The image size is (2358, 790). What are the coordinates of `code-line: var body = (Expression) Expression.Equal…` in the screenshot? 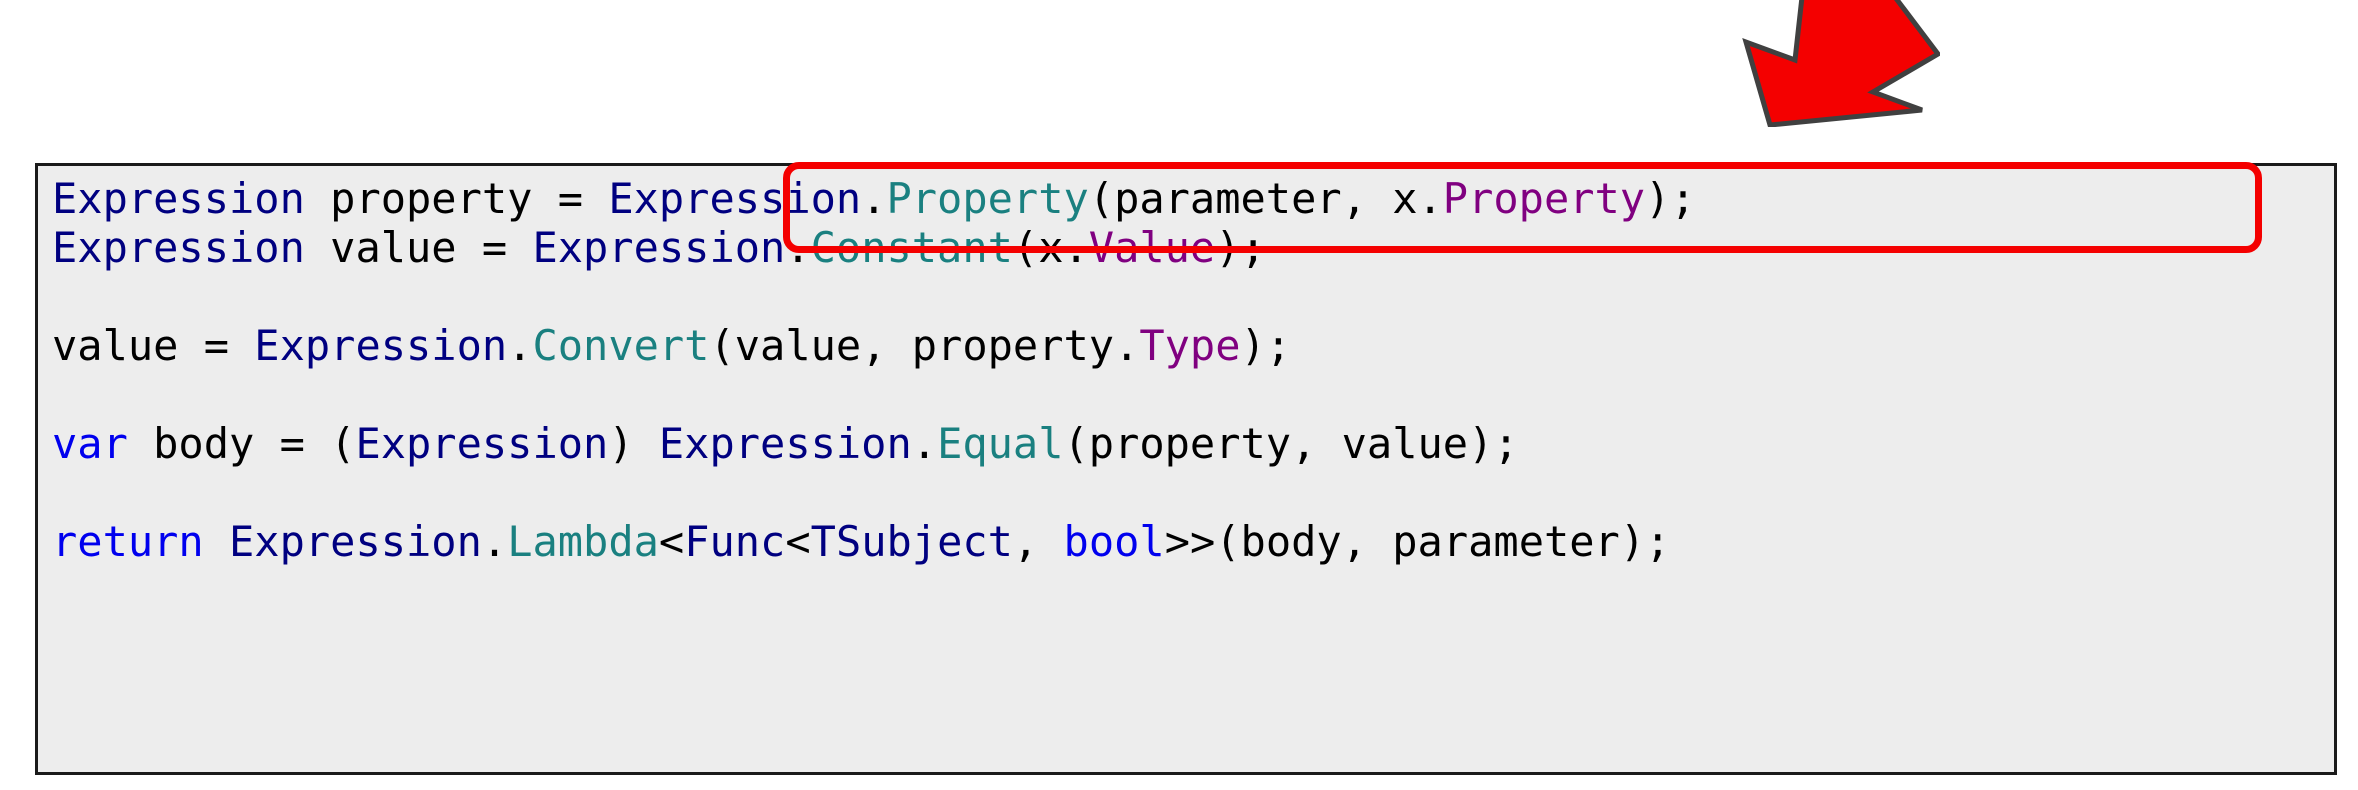 It's located at (874, 443).